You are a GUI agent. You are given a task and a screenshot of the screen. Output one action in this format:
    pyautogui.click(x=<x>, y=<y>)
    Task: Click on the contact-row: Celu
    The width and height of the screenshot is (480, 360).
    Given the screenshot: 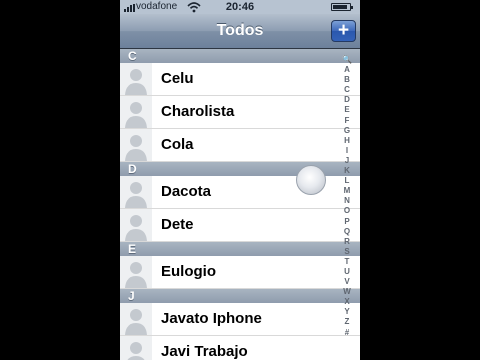 What is the action you would take?
    pyautogui.click(x=240, y=79)
    